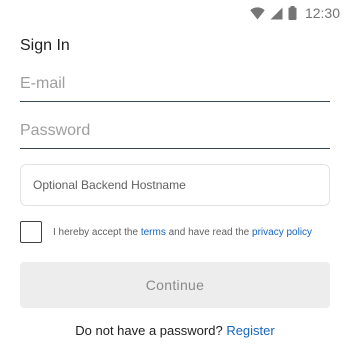 The image size is (350, 357). I want to click on register-link: Register, so click(250, 330).